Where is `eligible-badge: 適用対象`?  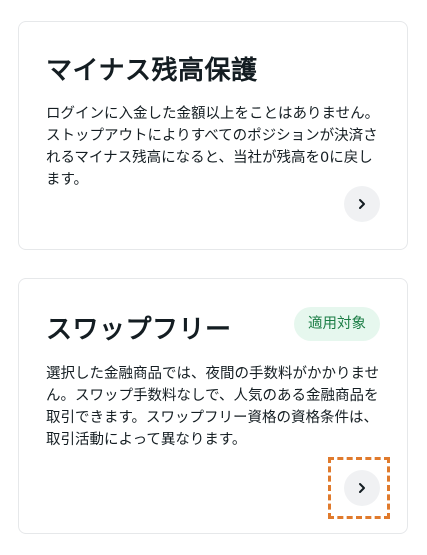
eligible-badge: 適用対象 is located at coordinates (337, 324).